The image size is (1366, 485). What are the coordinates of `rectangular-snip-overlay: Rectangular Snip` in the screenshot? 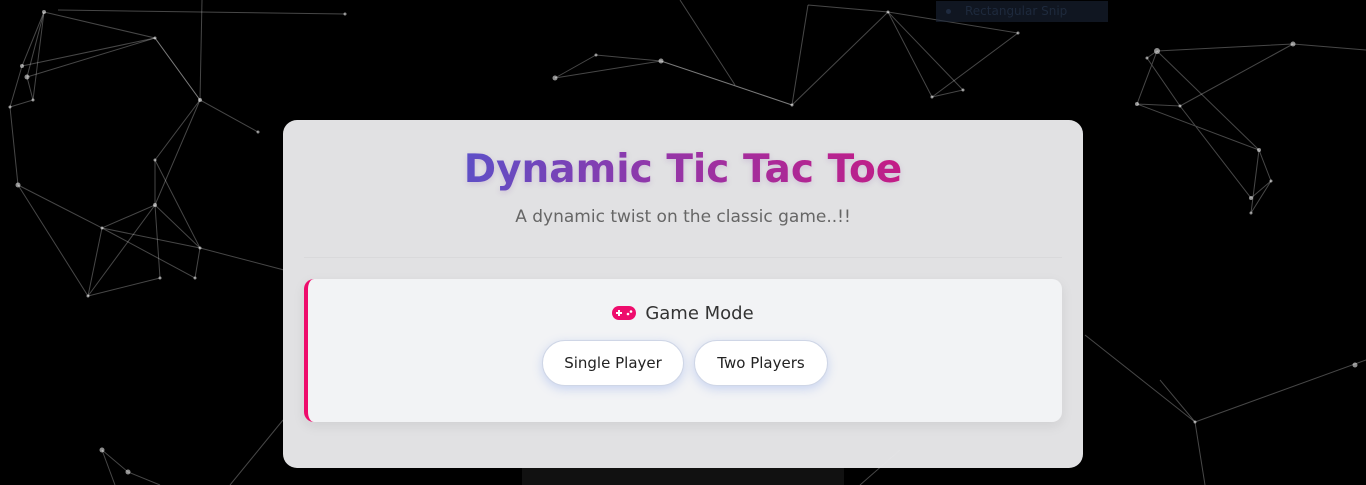 It's located at (1022, 11).